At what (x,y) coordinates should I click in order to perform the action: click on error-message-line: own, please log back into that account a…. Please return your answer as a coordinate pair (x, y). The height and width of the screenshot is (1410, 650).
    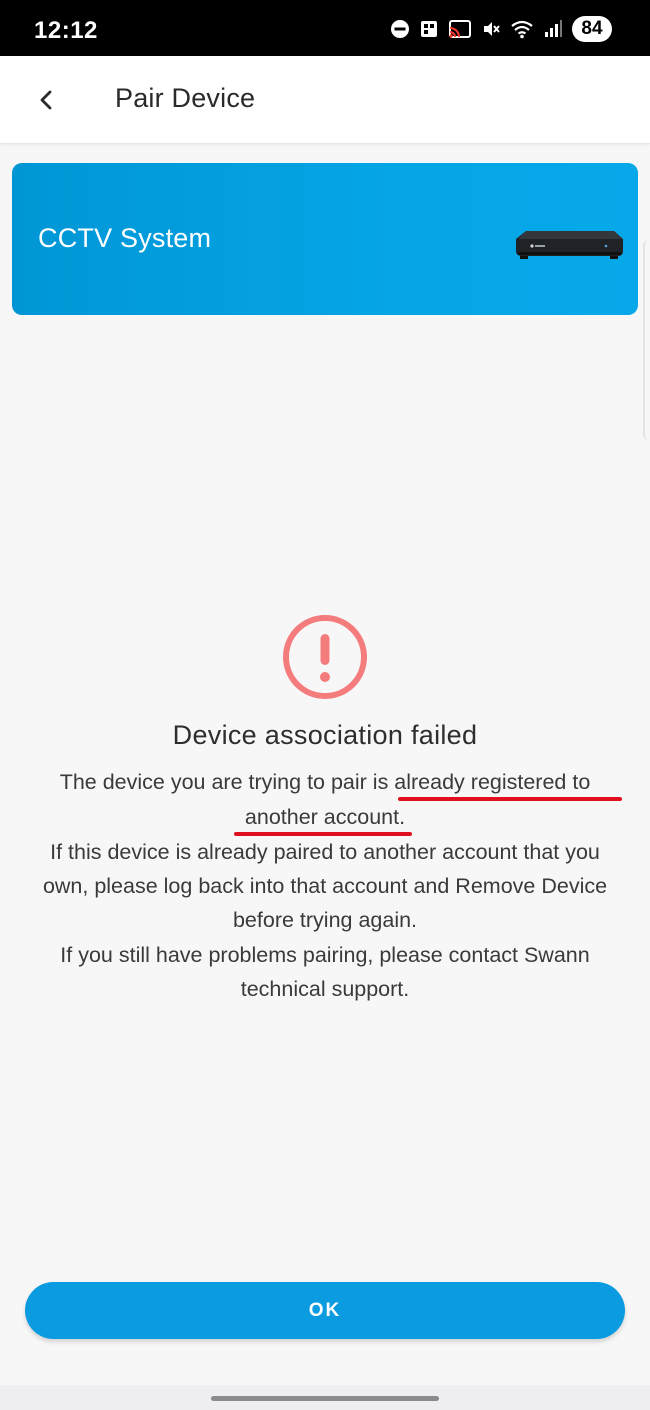
    Looking at the image, I should click on (325, 886).